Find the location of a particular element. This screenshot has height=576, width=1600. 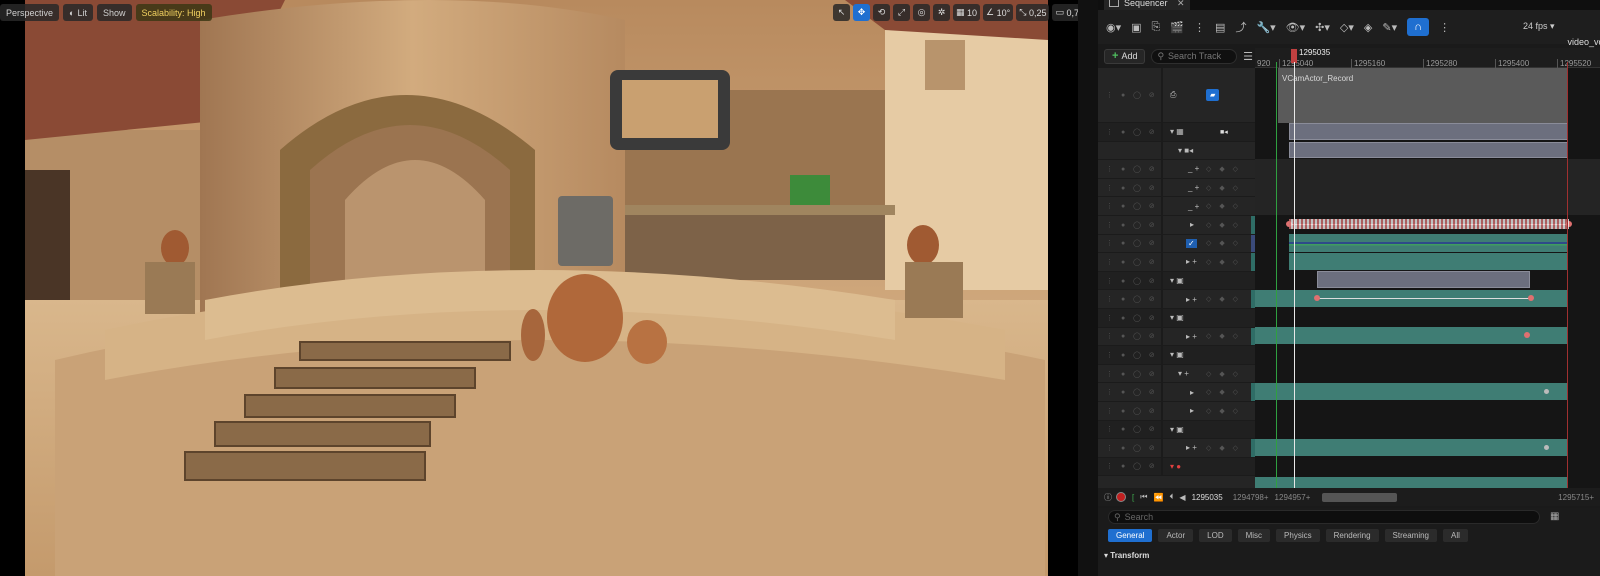

track-row-recorder: ⋮ ● ◯ ⊘ ▾ ● is located at coordinates (1176, 467).